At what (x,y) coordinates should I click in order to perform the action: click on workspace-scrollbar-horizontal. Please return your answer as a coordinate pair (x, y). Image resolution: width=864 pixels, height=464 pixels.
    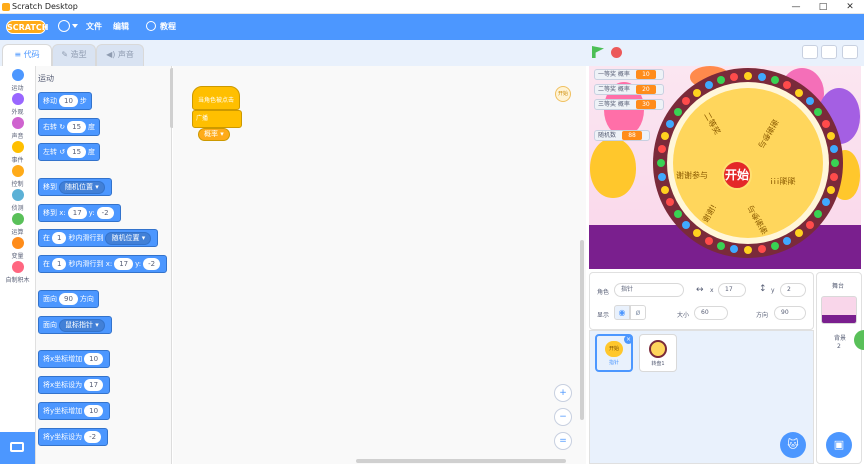
    Looking at the image, I should click on (461, 461).